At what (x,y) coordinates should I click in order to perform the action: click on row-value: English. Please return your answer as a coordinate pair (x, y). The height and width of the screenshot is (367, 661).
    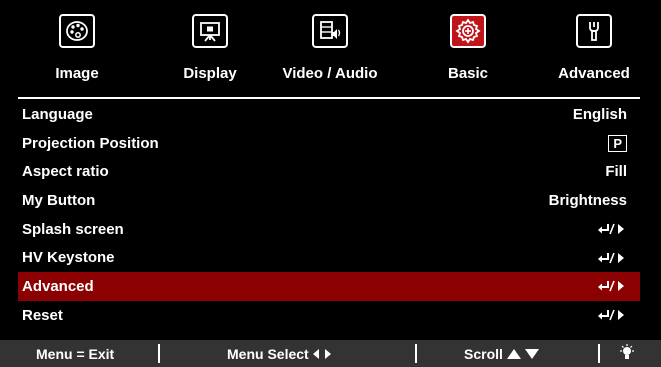
    Looking at the image, I should click on (599, 114).